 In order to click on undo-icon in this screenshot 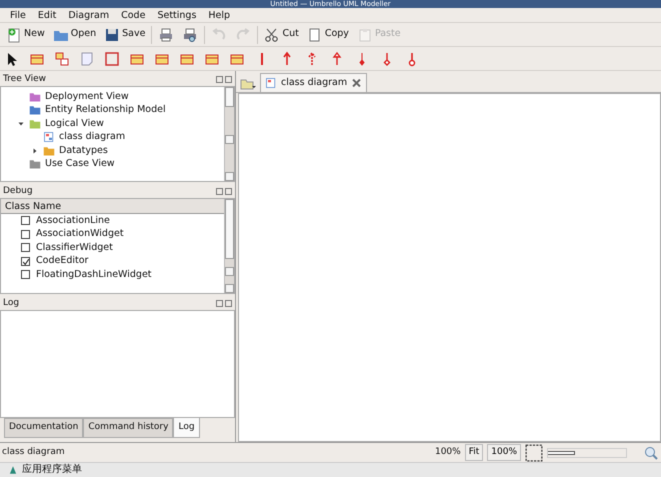, I will do `click(219, 34)`.